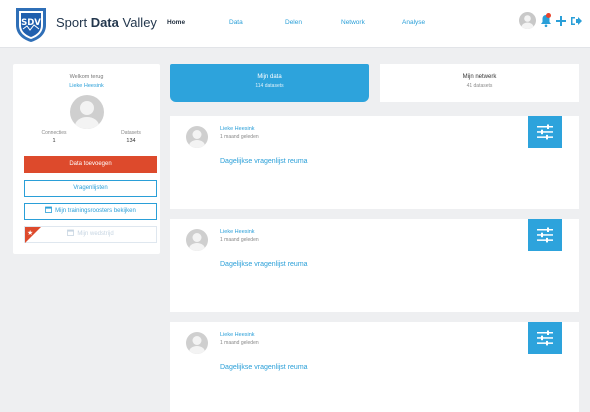 The height and width of the screenshot is (412, 590). What do you see at coordinates (90, 188) in the screenshot?
I see `questionnaires-button: Vragenlijsten` at bounding box center [90, 188].